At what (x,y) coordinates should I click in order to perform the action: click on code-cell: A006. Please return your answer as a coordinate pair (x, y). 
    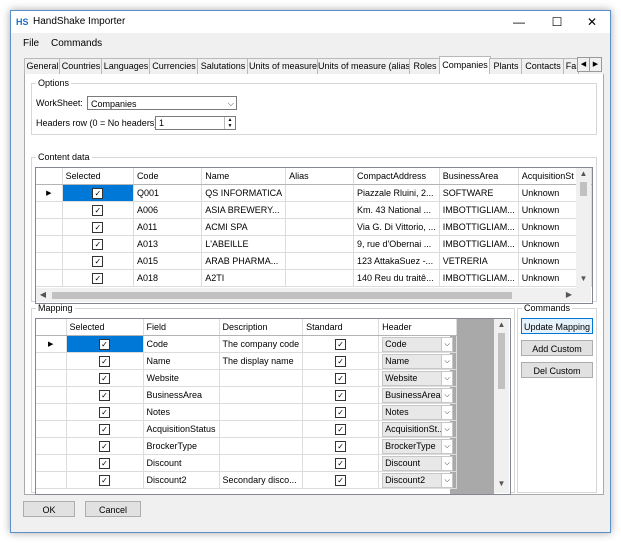
    Looking at the image, I should click on (168, 210).